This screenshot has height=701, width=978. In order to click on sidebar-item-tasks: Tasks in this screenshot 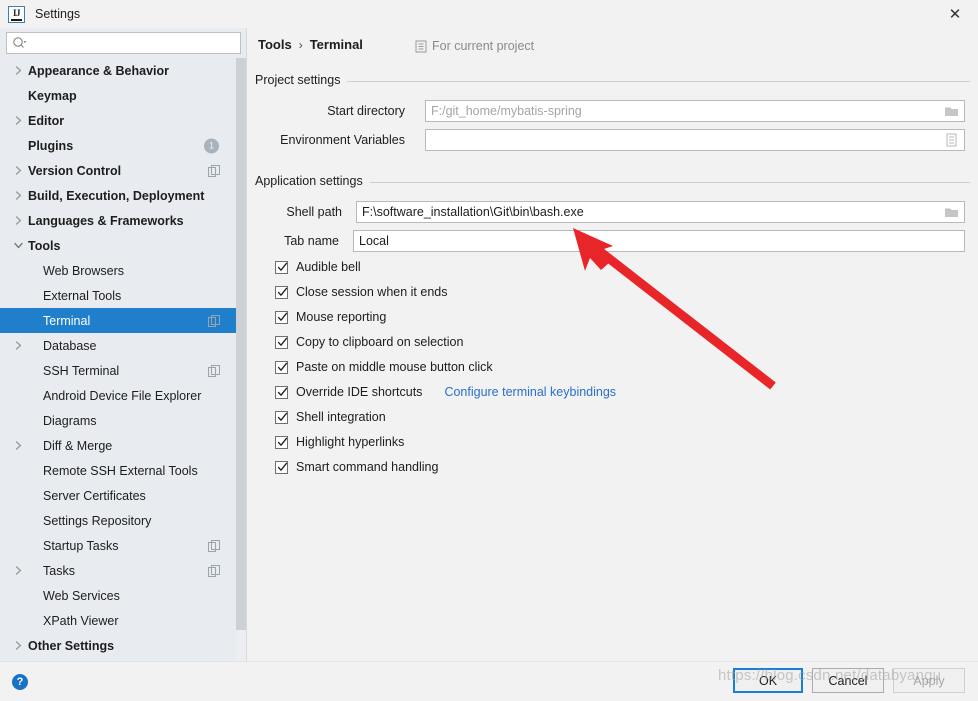, I will do `click(123, 570)`.